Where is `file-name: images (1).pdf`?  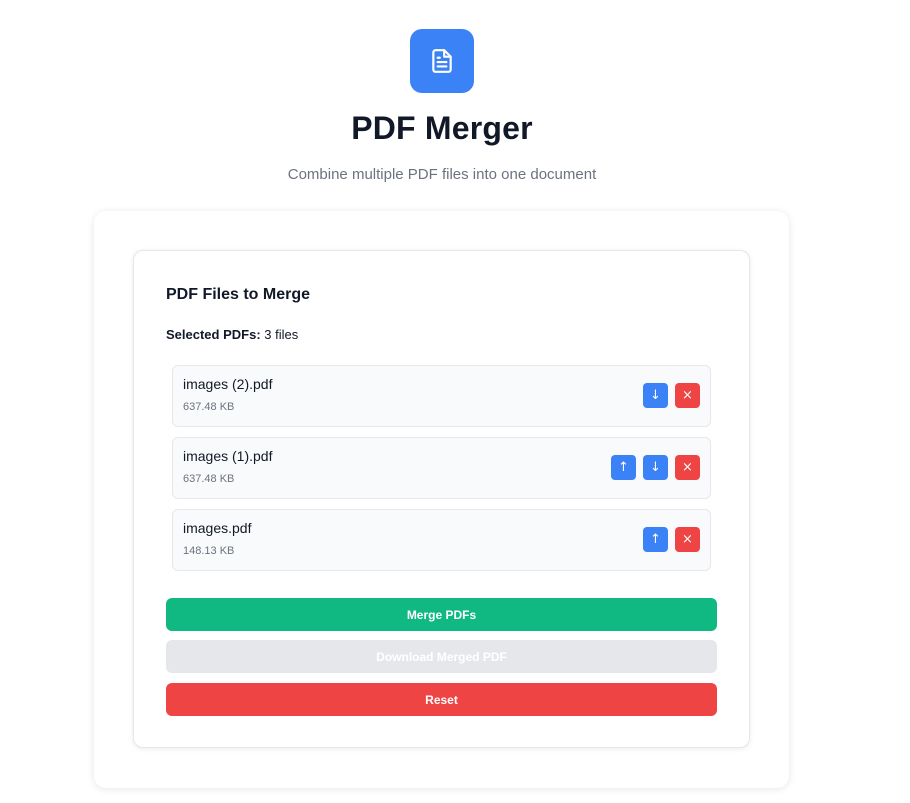
file-name: images (1).pdf is located at coordinates (228, 456).